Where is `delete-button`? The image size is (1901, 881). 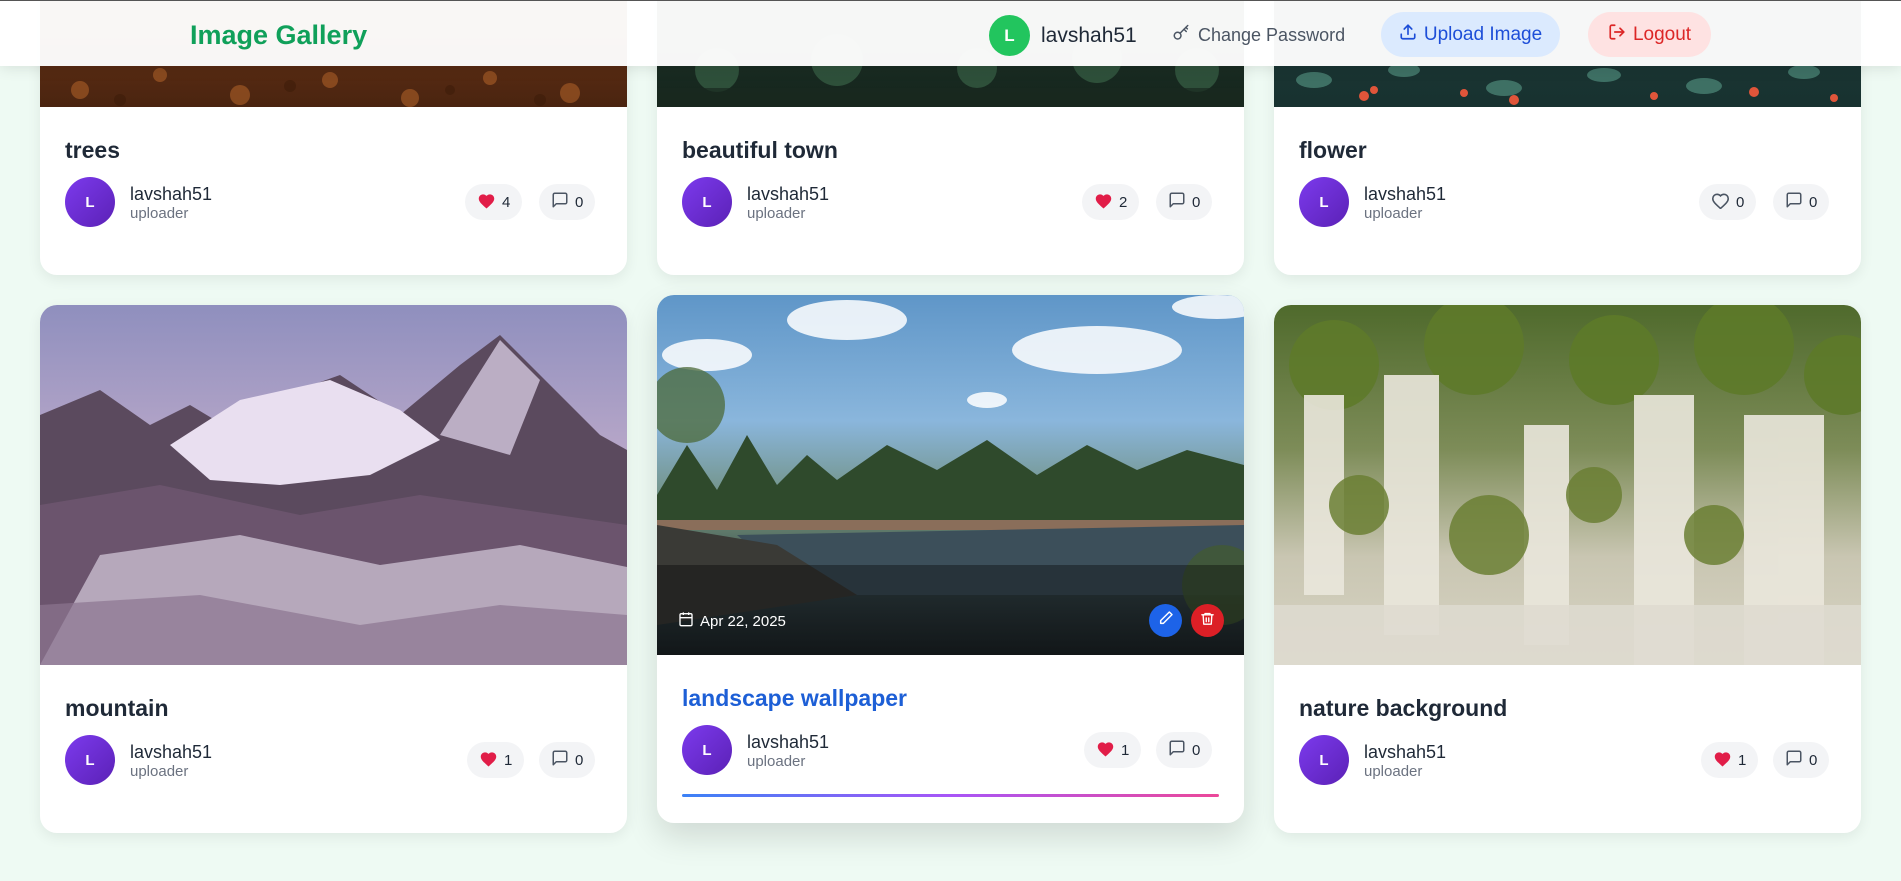
delete-button is located at coordinates (1207, 620).